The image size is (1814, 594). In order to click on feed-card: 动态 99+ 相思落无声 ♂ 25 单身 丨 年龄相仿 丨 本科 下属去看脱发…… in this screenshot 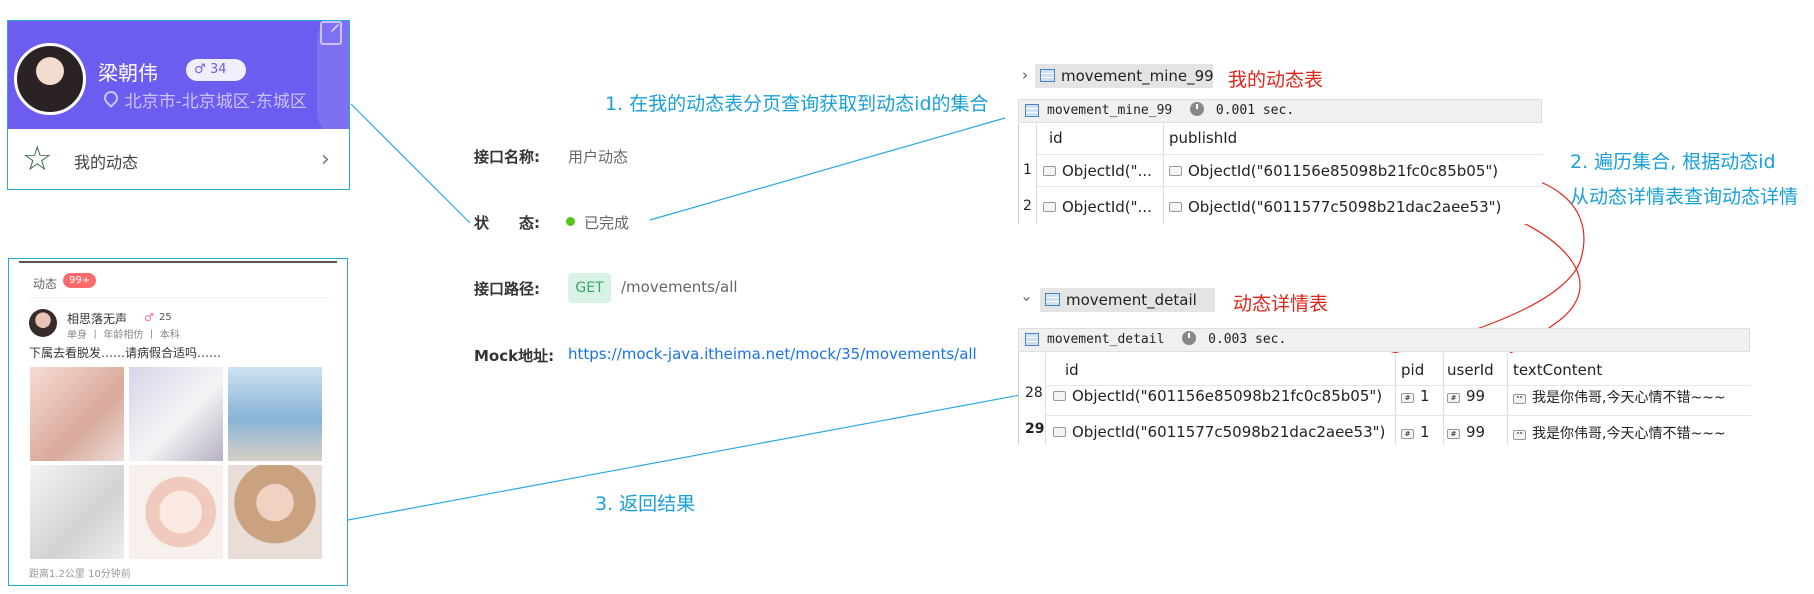, I will do `click(178, 422)`.